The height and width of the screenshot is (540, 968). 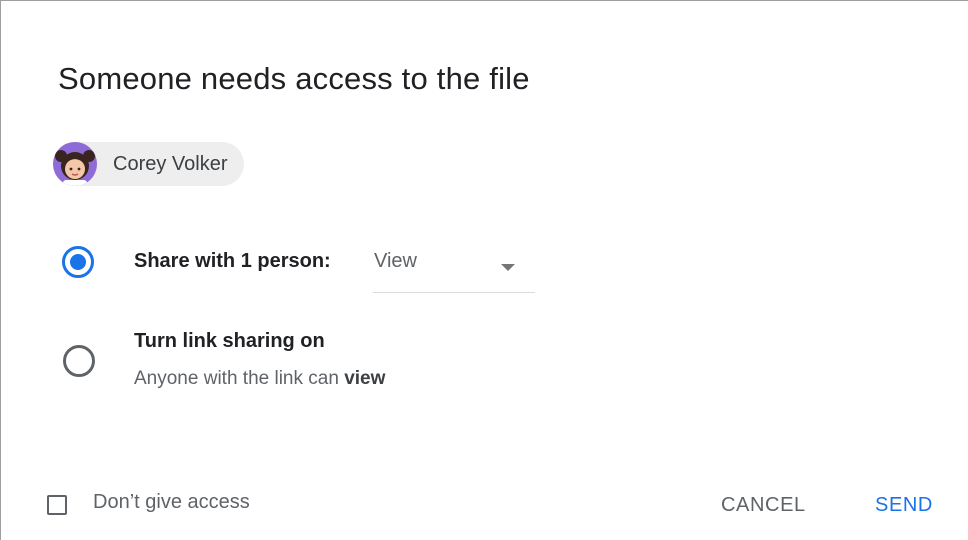 I want to click on share-with-person-label: Share with 1 person:, so click(x=232, y=261).